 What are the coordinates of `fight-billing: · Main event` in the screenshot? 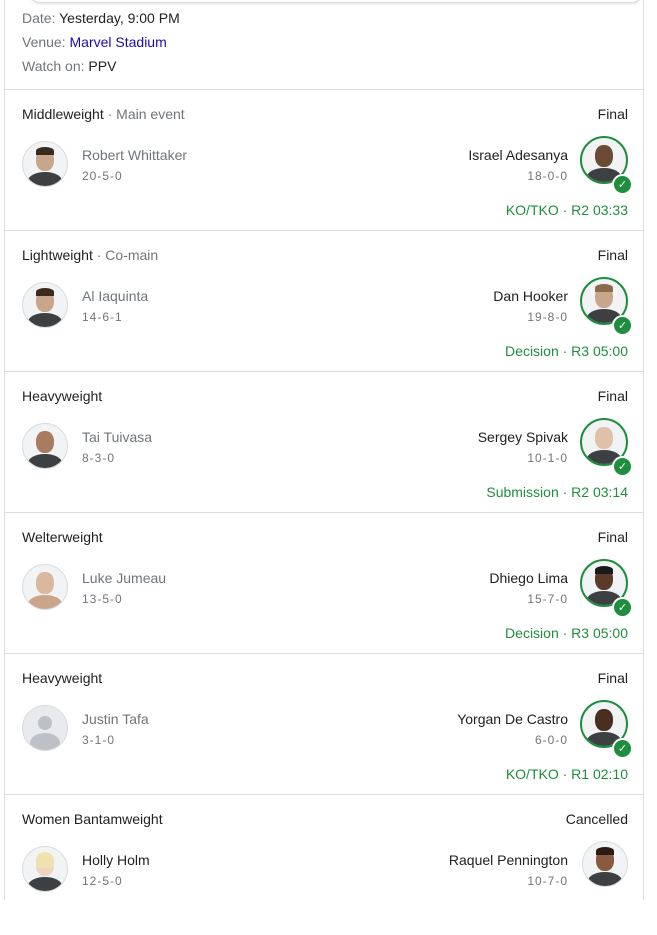 It's located at (144, 114).